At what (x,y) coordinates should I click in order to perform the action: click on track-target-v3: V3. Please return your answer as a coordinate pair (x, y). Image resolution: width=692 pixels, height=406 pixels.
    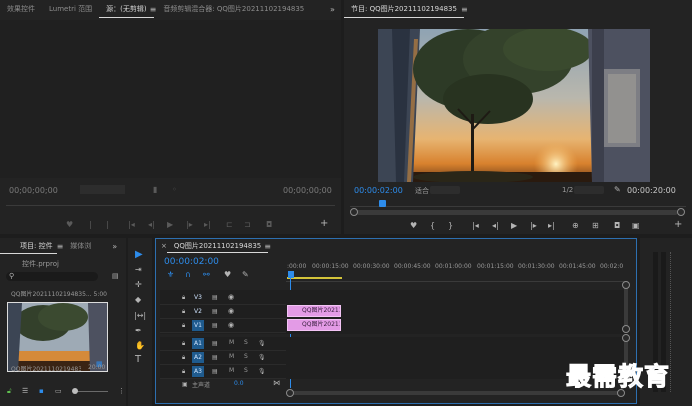
    Looking at the image, I should click on (198, 297).